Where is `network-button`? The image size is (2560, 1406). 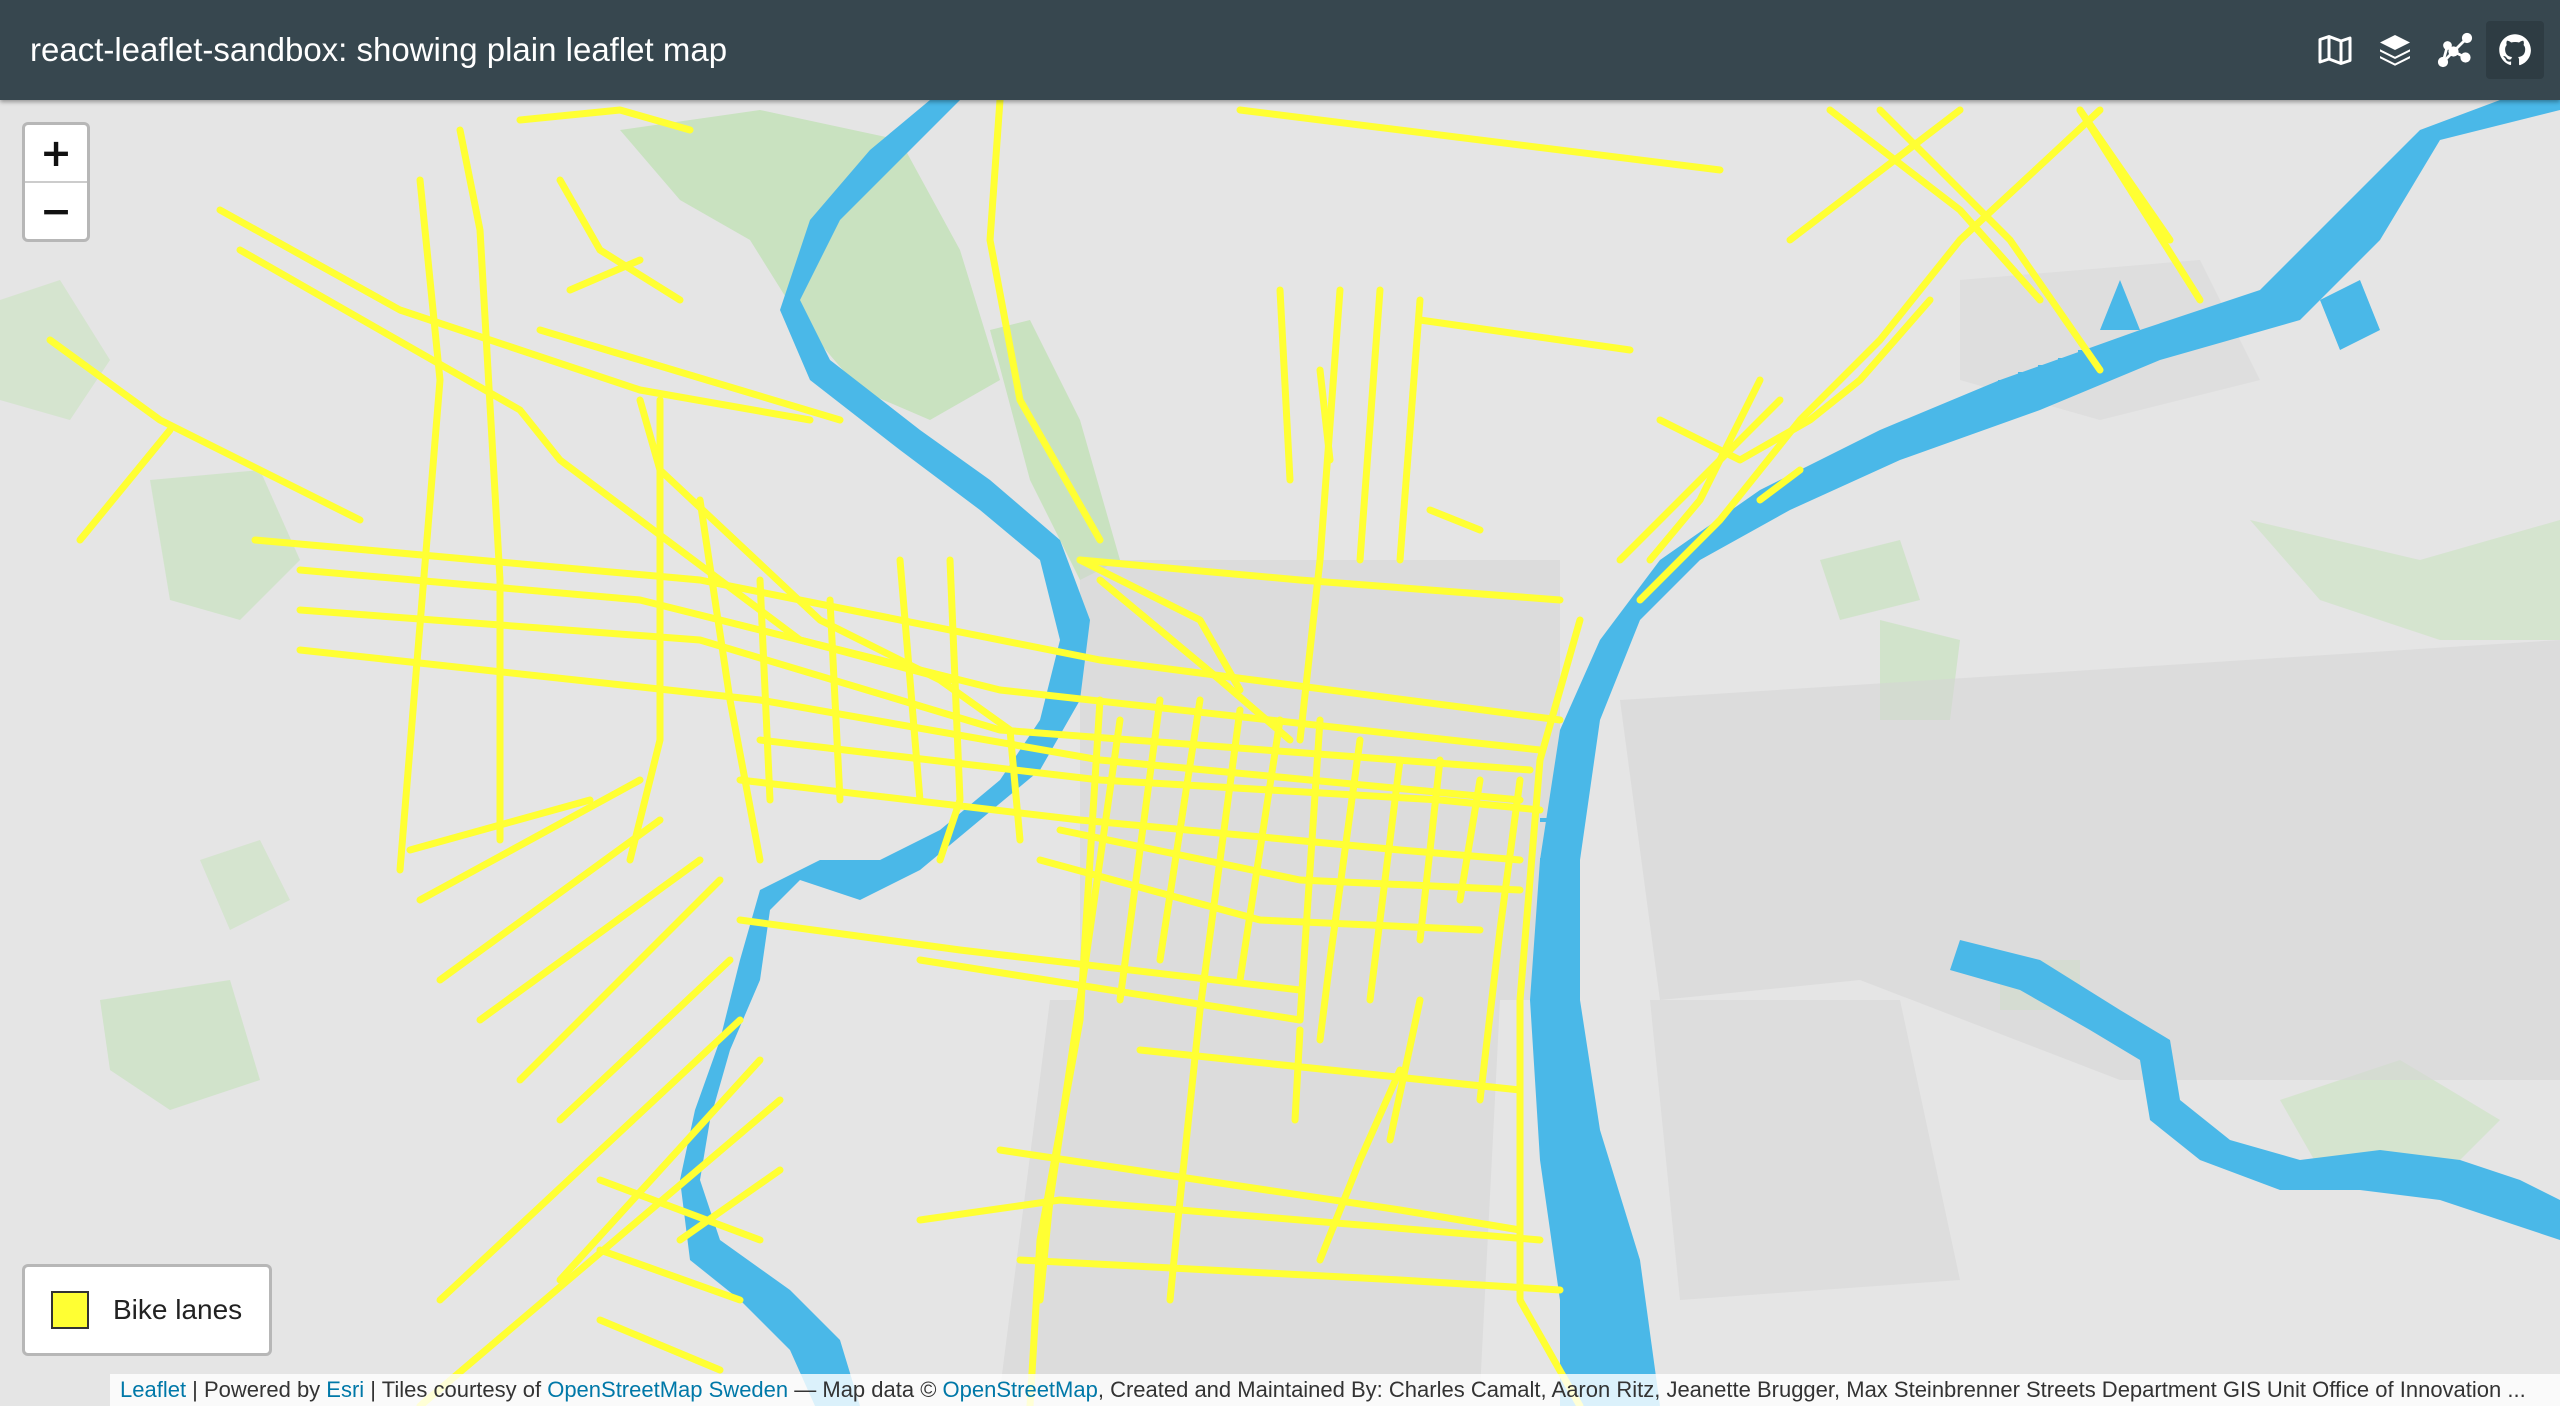
network-button is located at coordinates (2455, 50).